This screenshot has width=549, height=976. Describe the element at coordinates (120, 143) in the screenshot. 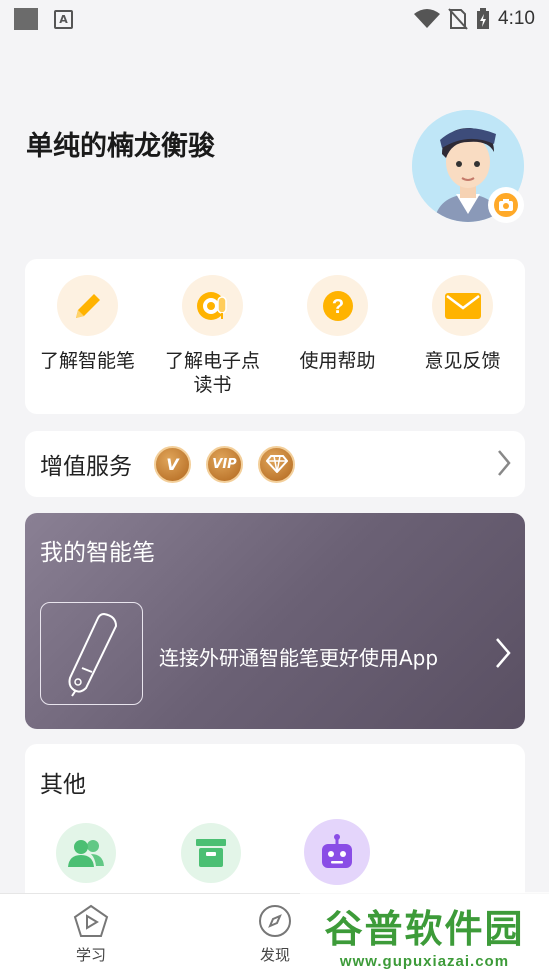

I see `user-name: 单纯的楠龙衡骏` at that location.